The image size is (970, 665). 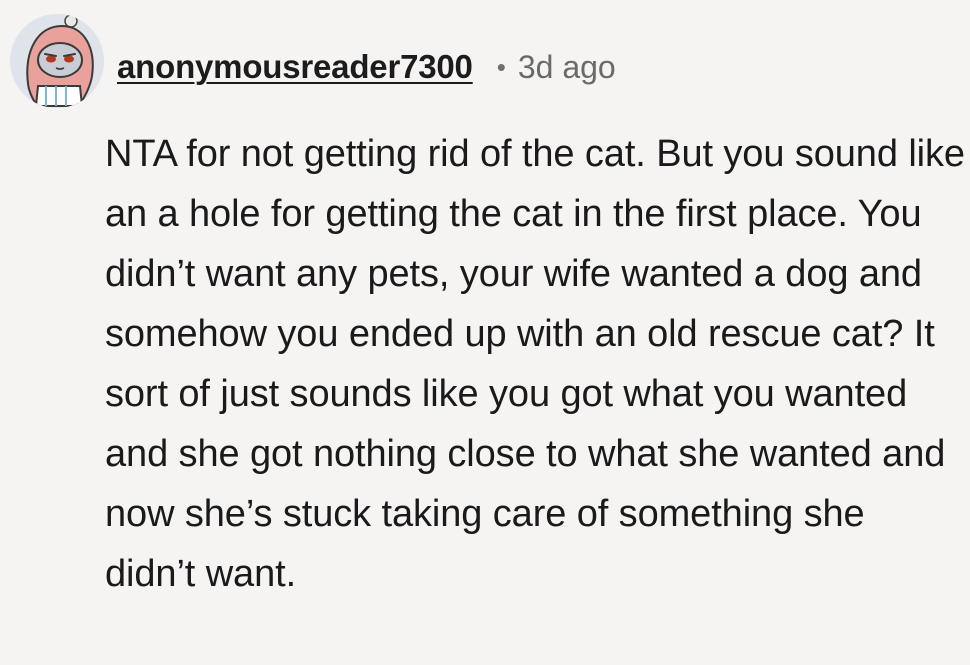 I want to click on username-link: anonymousreader7300, so click(x=295, y=67).